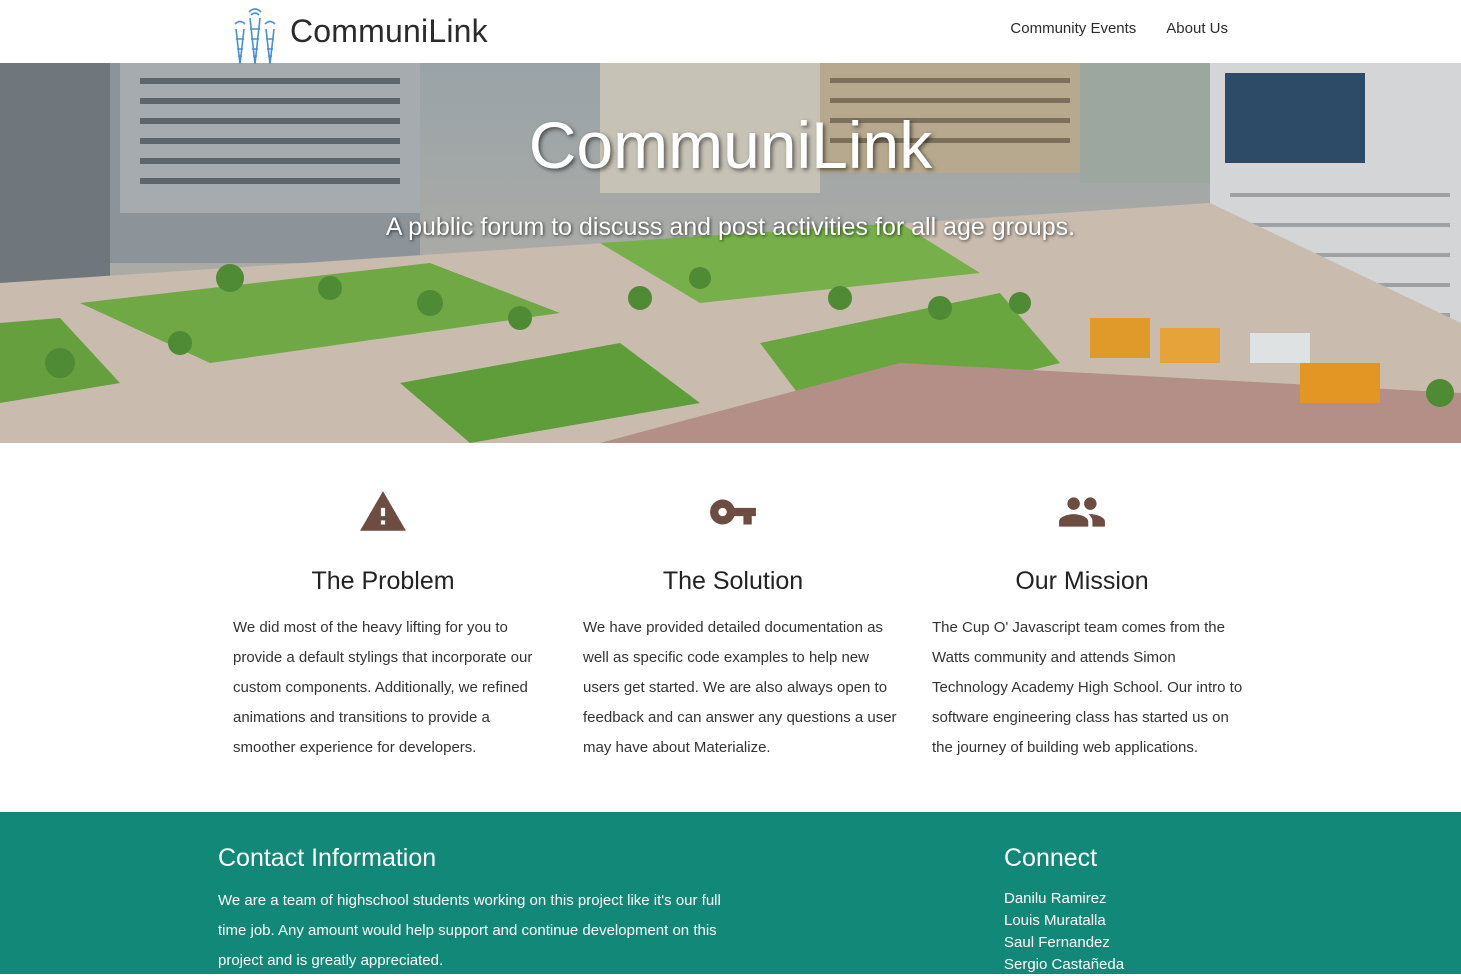  Describe the element at coordinates (1064, 965) in the screenshot. I see `connect-link: Sergio Castañeda` at that location.